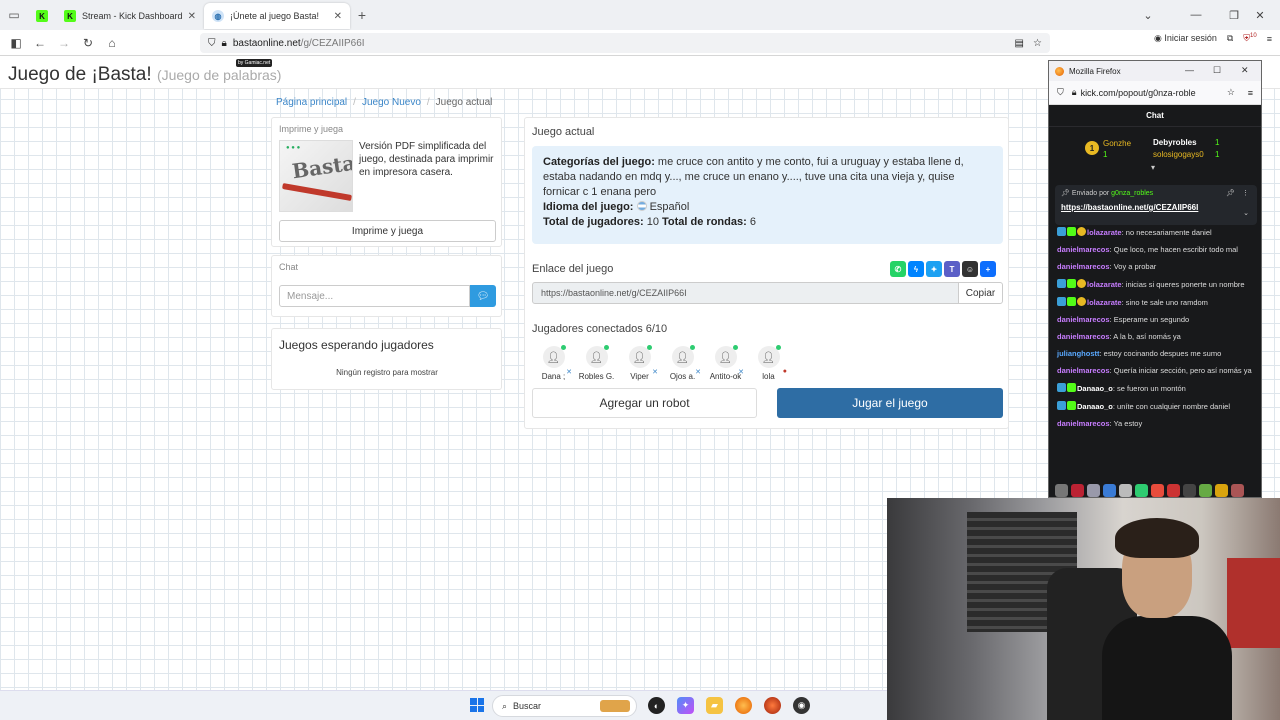 Image resolution: width=1280 pixels, height=720 pixels. What do you see at coordinates (1185, 38) in the screenshot?
I see `account-icon: ◉ Iniciar sesión` at bounding box center [1185, 38].